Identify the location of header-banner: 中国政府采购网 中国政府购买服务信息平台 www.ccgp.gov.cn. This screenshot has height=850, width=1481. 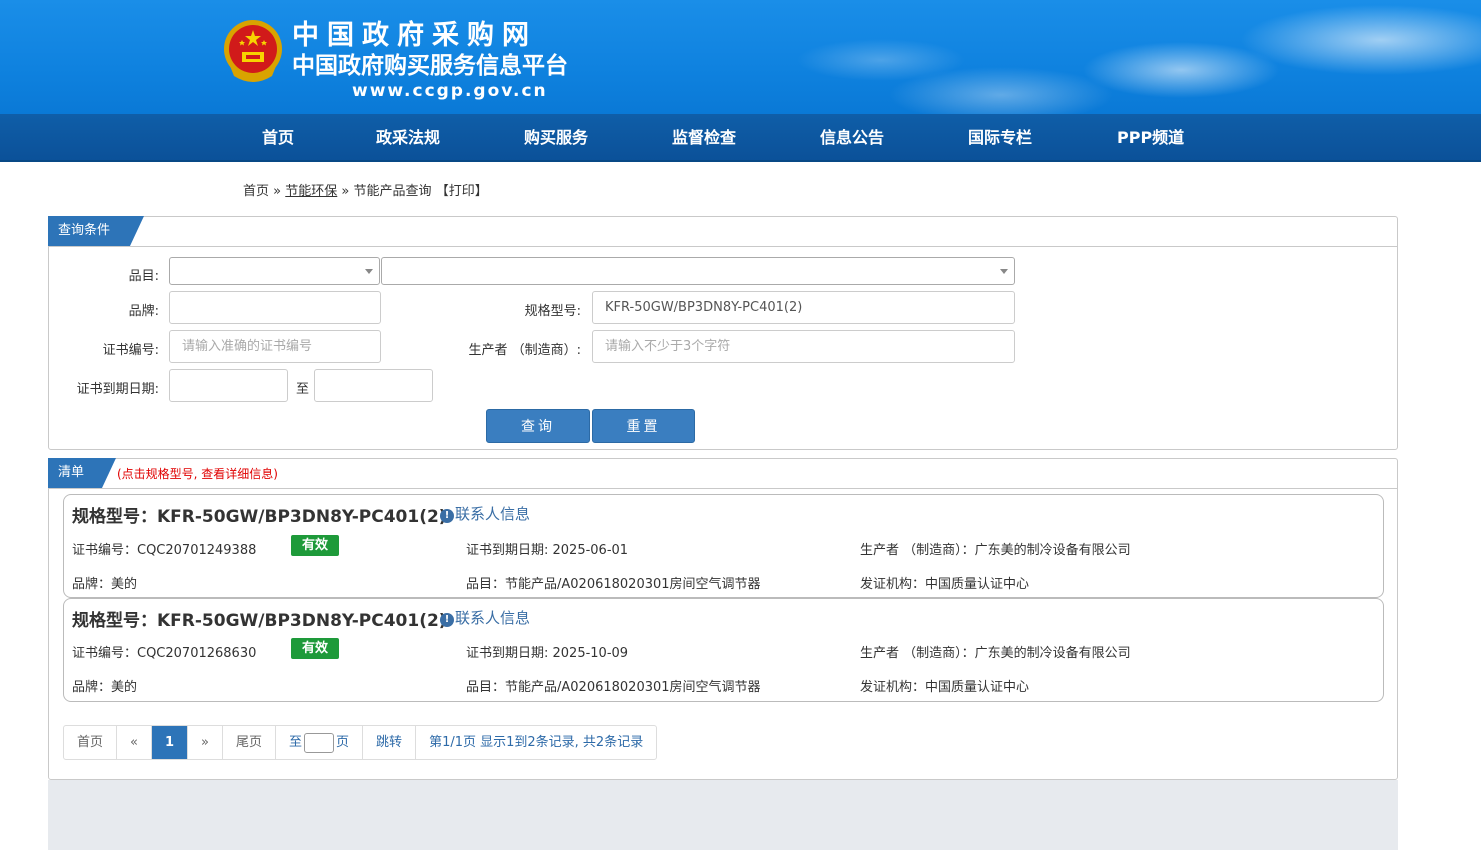
(740, 57).